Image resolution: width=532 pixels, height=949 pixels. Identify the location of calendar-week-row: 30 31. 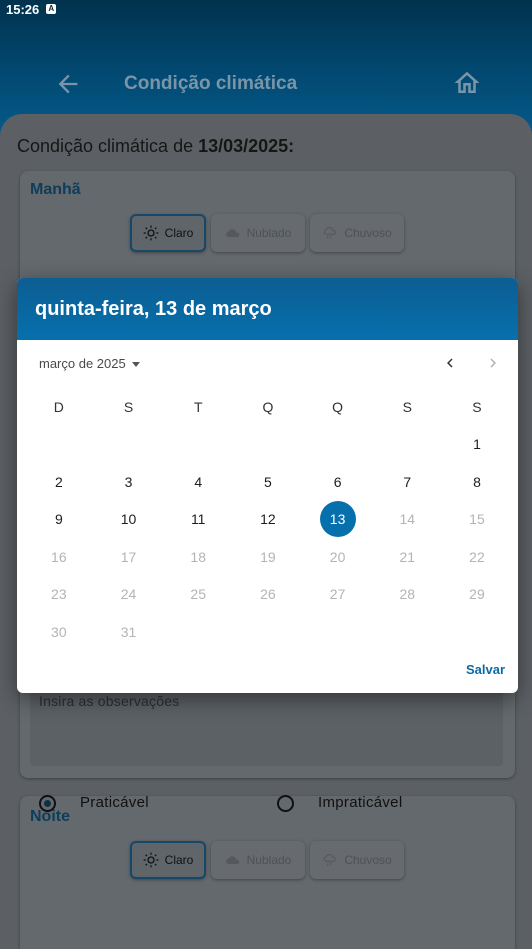
(268, 632).